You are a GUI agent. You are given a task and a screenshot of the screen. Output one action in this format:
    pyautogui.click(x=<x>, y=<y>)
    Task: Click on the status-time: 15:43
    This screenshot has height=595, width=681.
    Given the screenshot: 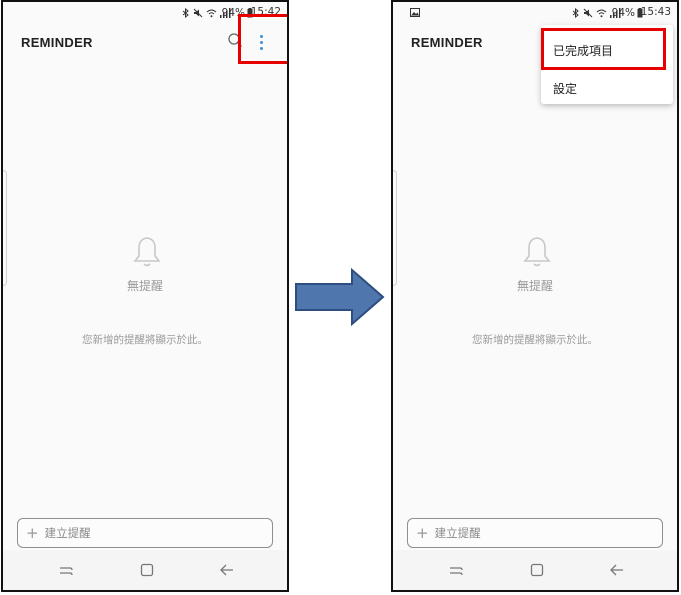 What is the action you would take?
    pyautogui.click(x=655, y=12)
    